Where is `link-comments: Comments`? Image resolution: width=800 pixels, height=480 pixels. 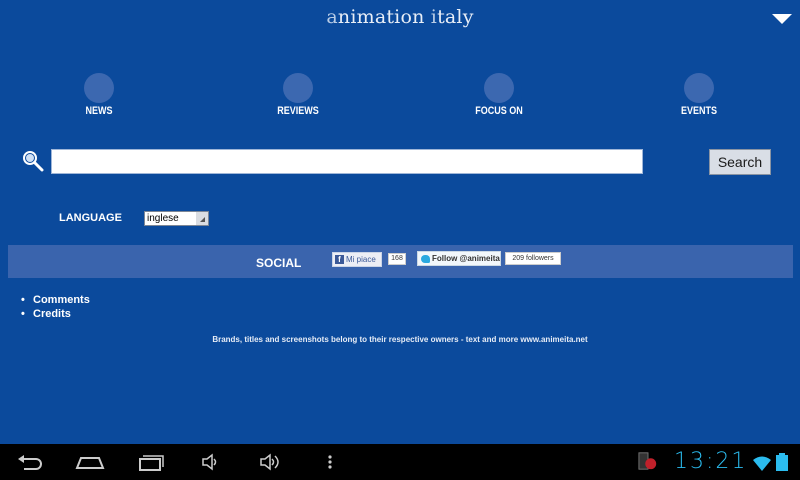 link-comments: Comments is located at coordinates (55, 300).